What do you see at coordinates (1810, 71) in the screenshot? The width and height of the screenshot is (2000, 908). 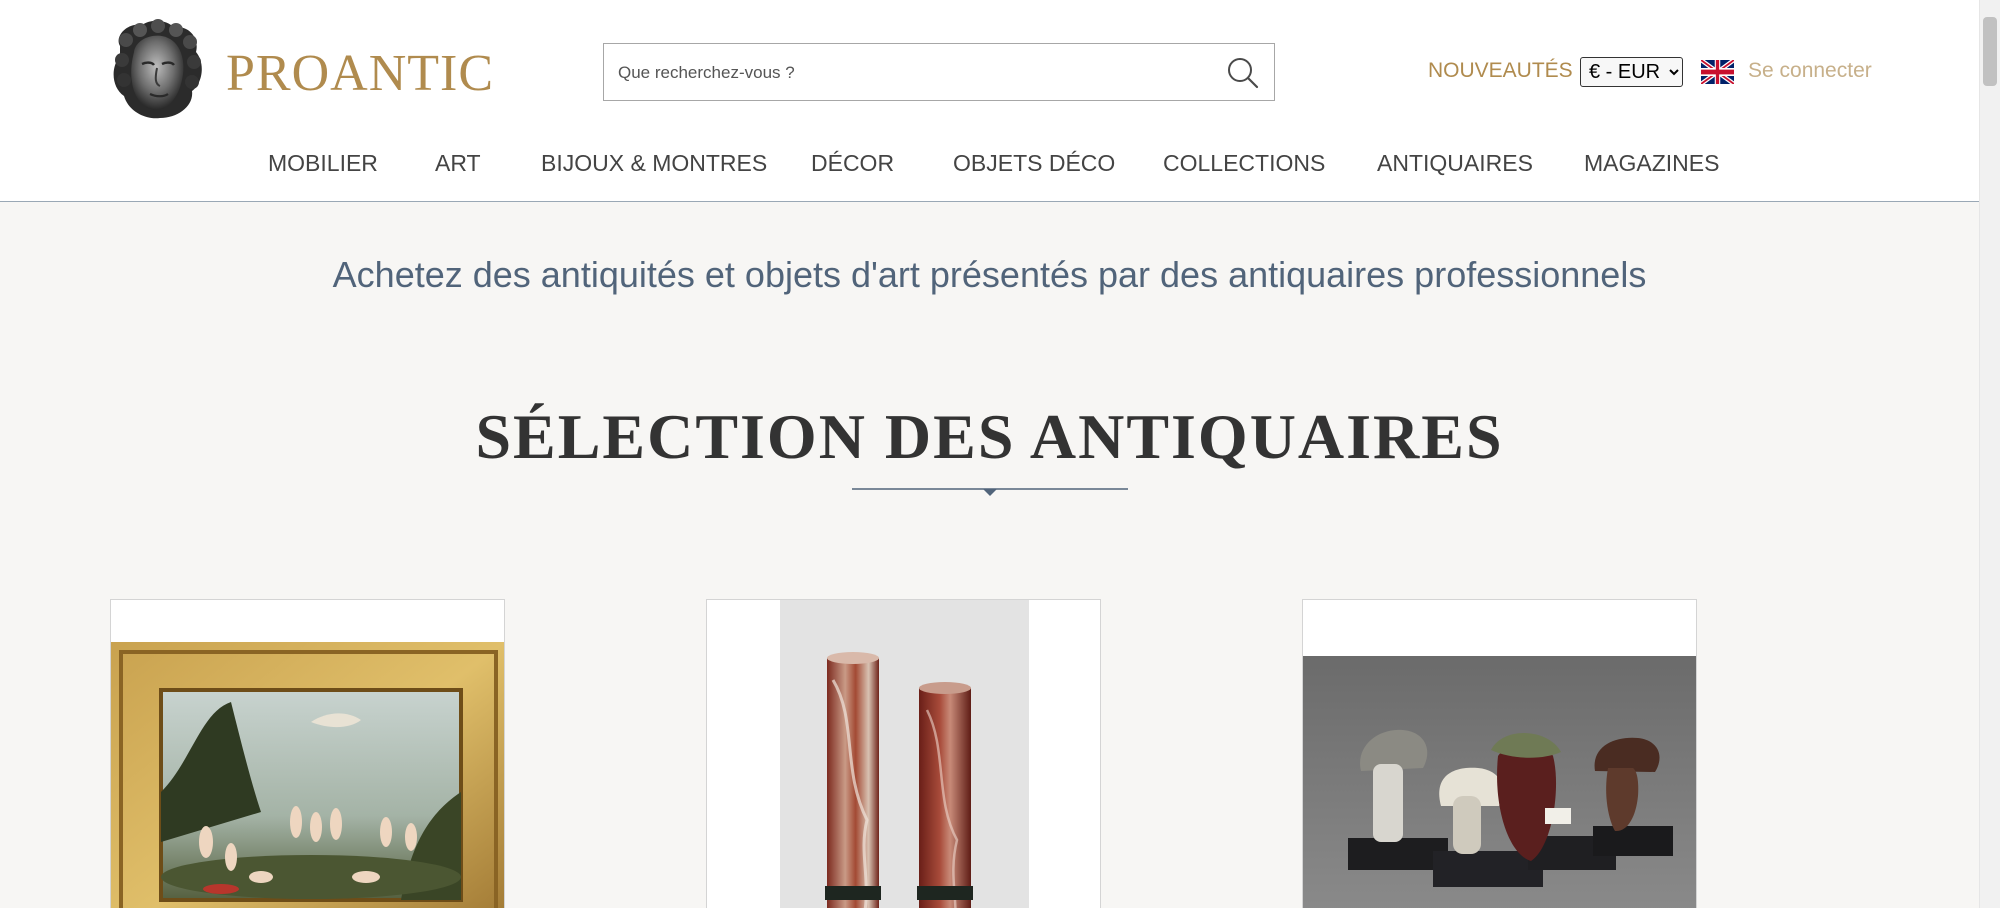 I see `login-link: Se connecter` at bounding box center [1810, 71].